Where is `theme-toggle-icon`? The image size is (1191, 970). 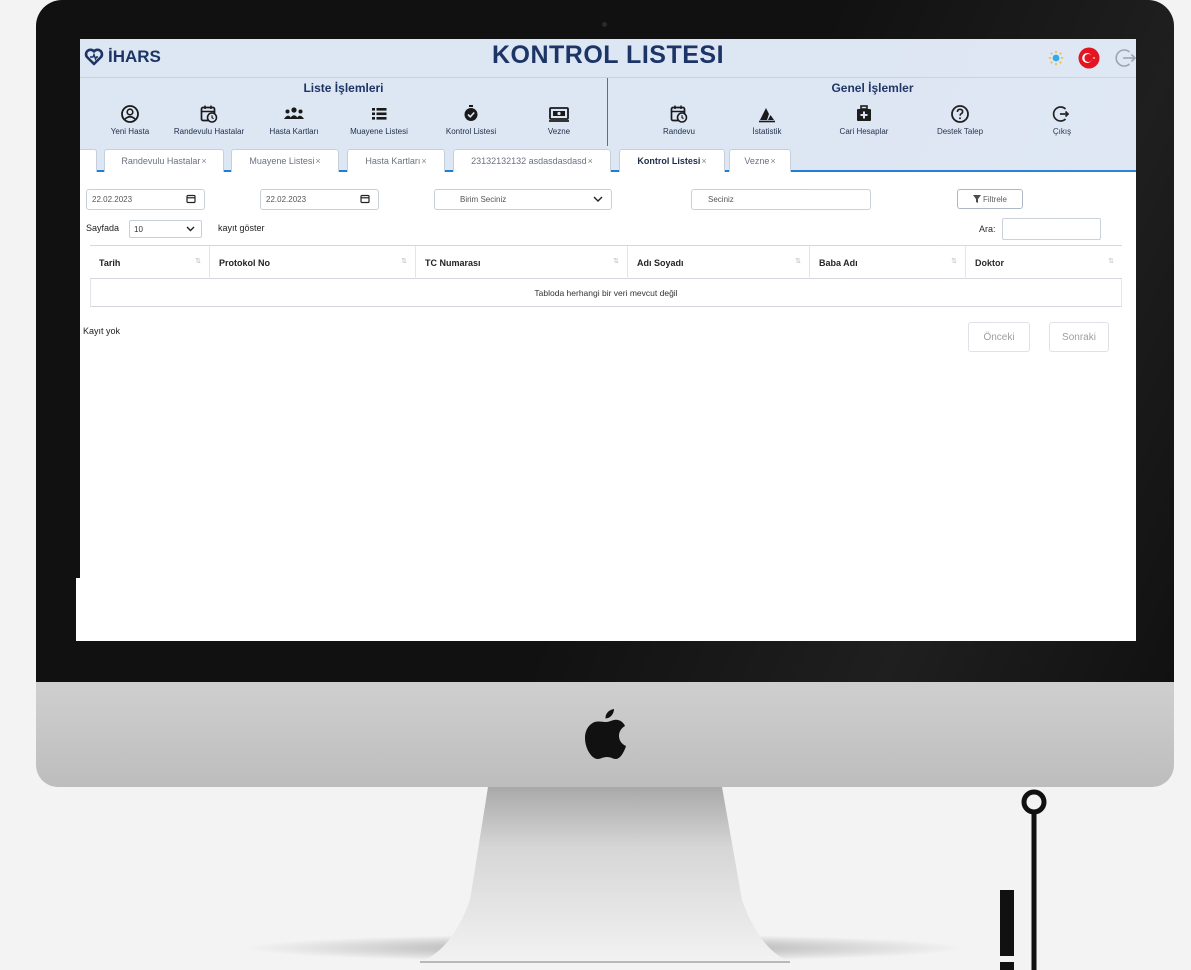
theme-toggle-icon is located at coordinates (1056, 58).